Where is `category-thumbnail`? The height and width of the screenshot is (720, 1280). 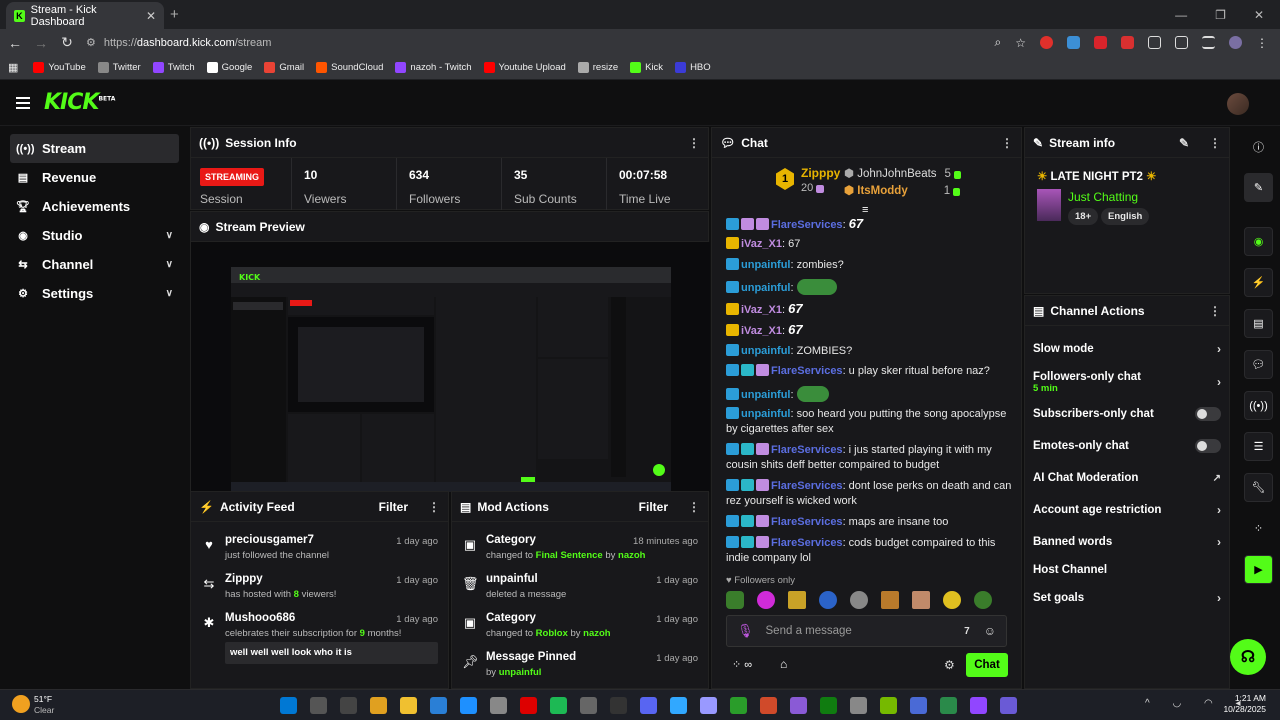
category-thumbnail is located at coordinates (1049, 205).